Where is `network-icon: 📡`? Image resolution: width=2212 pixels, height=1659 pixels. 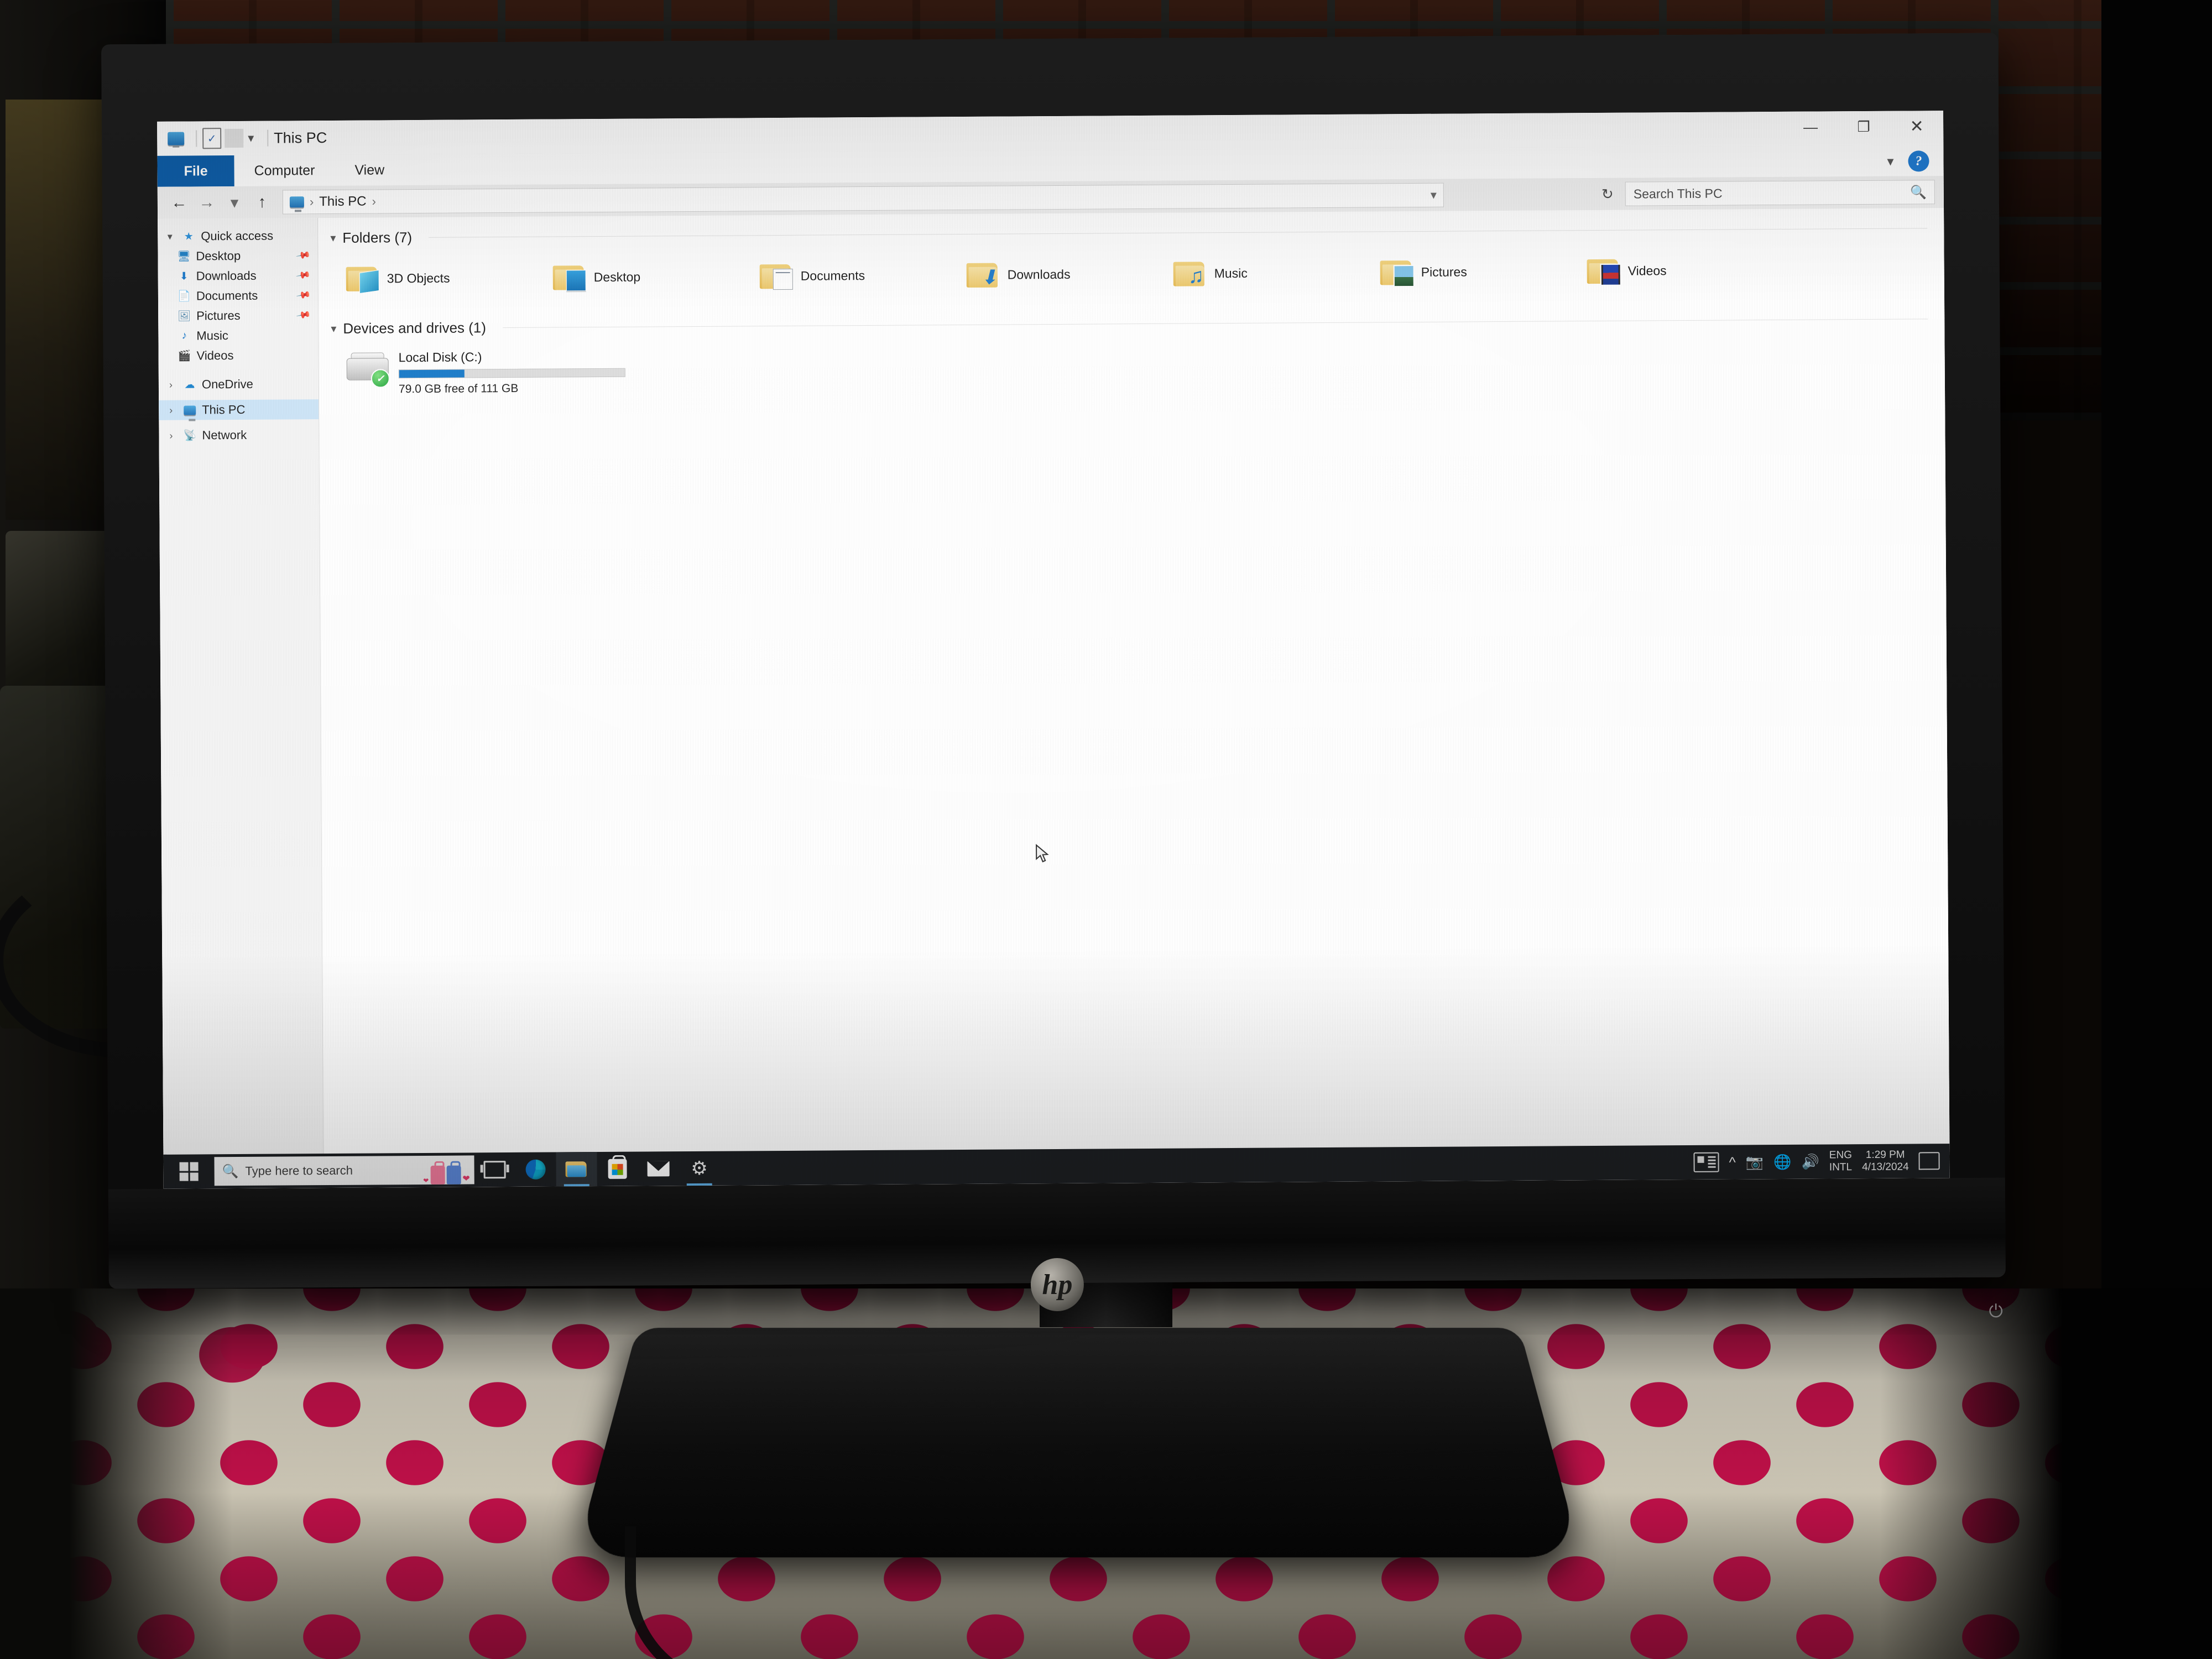 network-icon: 📡 is located at coordinates (190, 436).